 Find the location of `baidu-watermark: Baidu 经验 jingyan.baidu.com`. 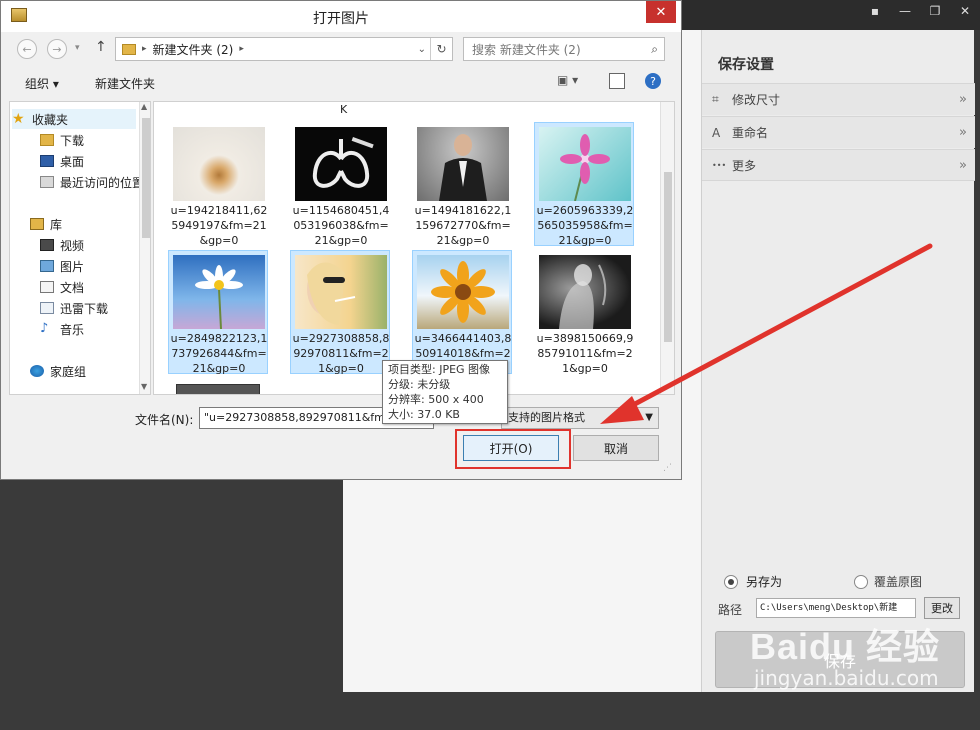

baidu-watermark: Baidu 经验 jingyan.baidu.com is located at coordinates (845, 654).